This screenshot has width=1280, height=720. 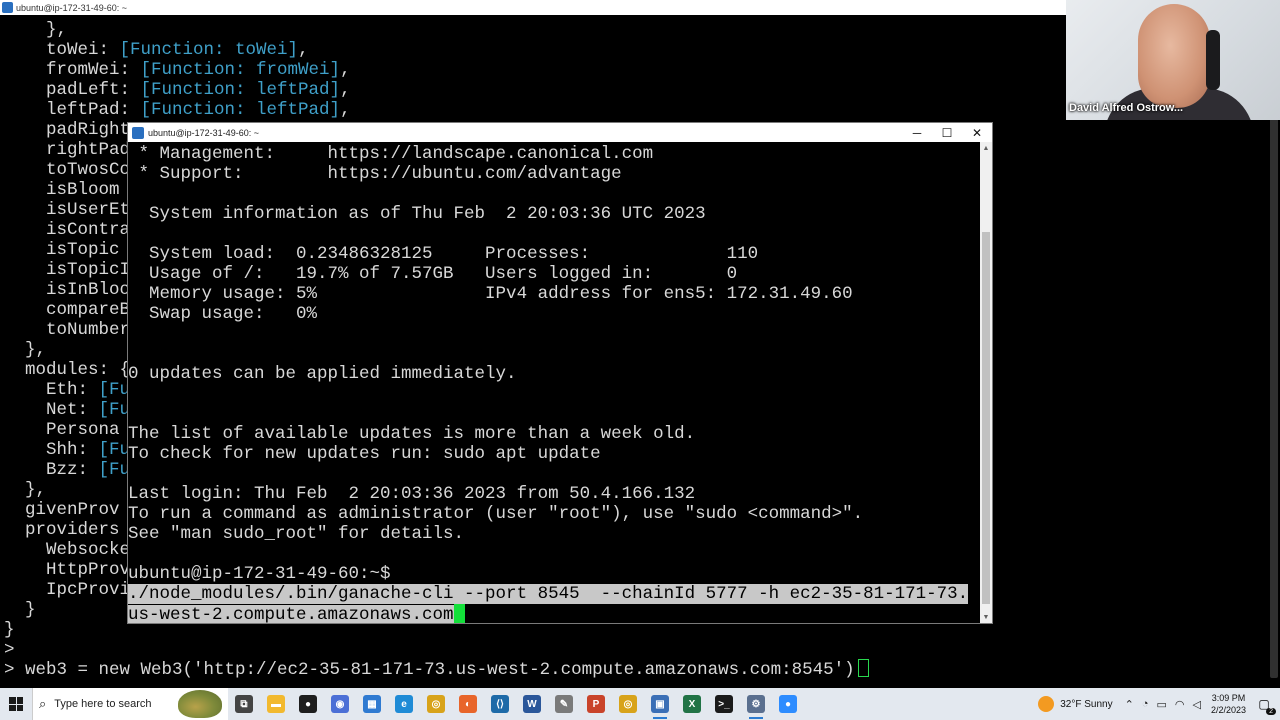 What do you see at coordinates (71, 7) in the screenshot?
I see `background-window-title: ubuntu@ip-172-31-49-60: ~` at bounding box center [71, 7].